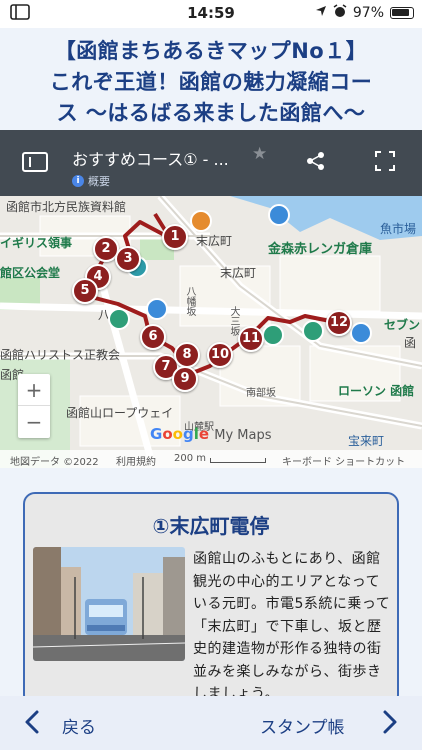 Image resolution: width=422 pixels, height=750 pixels. What do you see at coordinates (220, 355) in the screenshot?
I see `route-marker: 10` at bounding box center [220, 355].